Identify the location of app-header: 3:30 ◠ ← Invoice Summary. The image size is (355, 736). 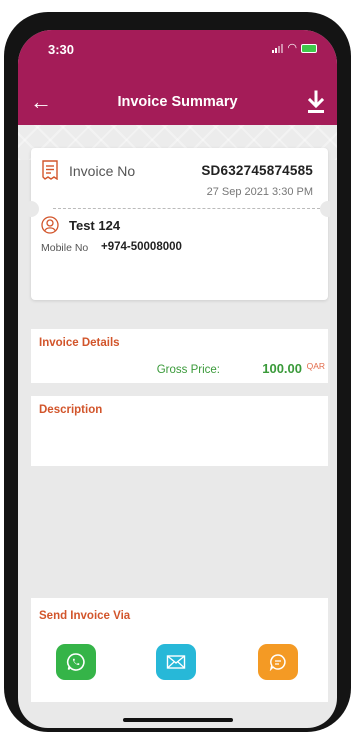
(177, 77).